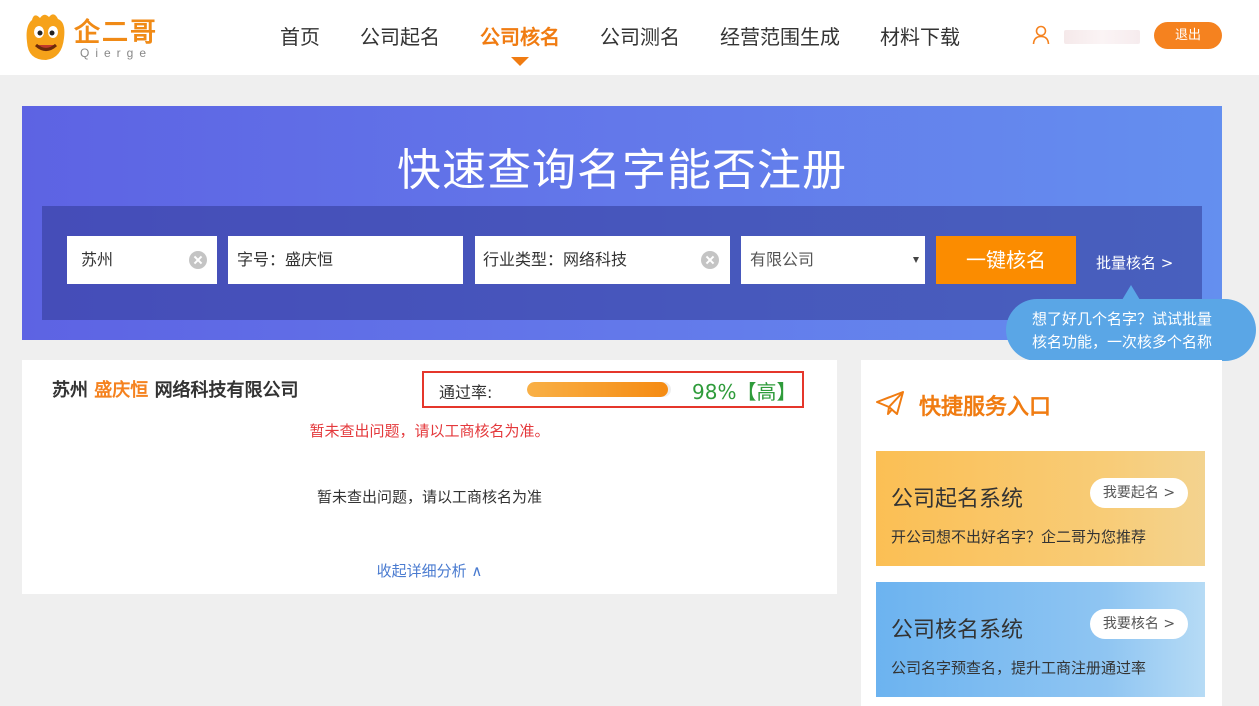 This screenshot has width=1259, height=706. What do you see at coordinates (1040, 508) in the screenshot?
I see `naming-system-card: 公司起名系统 我要起名 > 开公司想不出好名字？企二哥为您推荐` at bounding box center [1040, 508].